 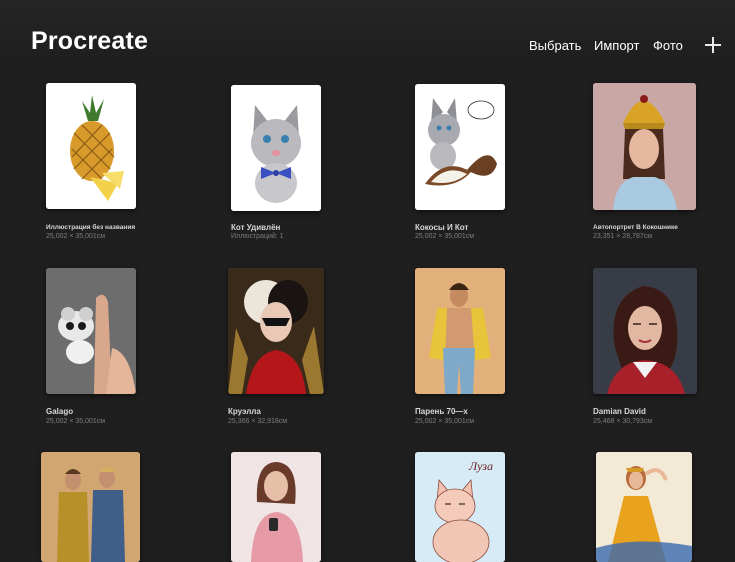 I want to click on artwork-subtitle: Иллюстраций: 1, so click(x=257, y=236).